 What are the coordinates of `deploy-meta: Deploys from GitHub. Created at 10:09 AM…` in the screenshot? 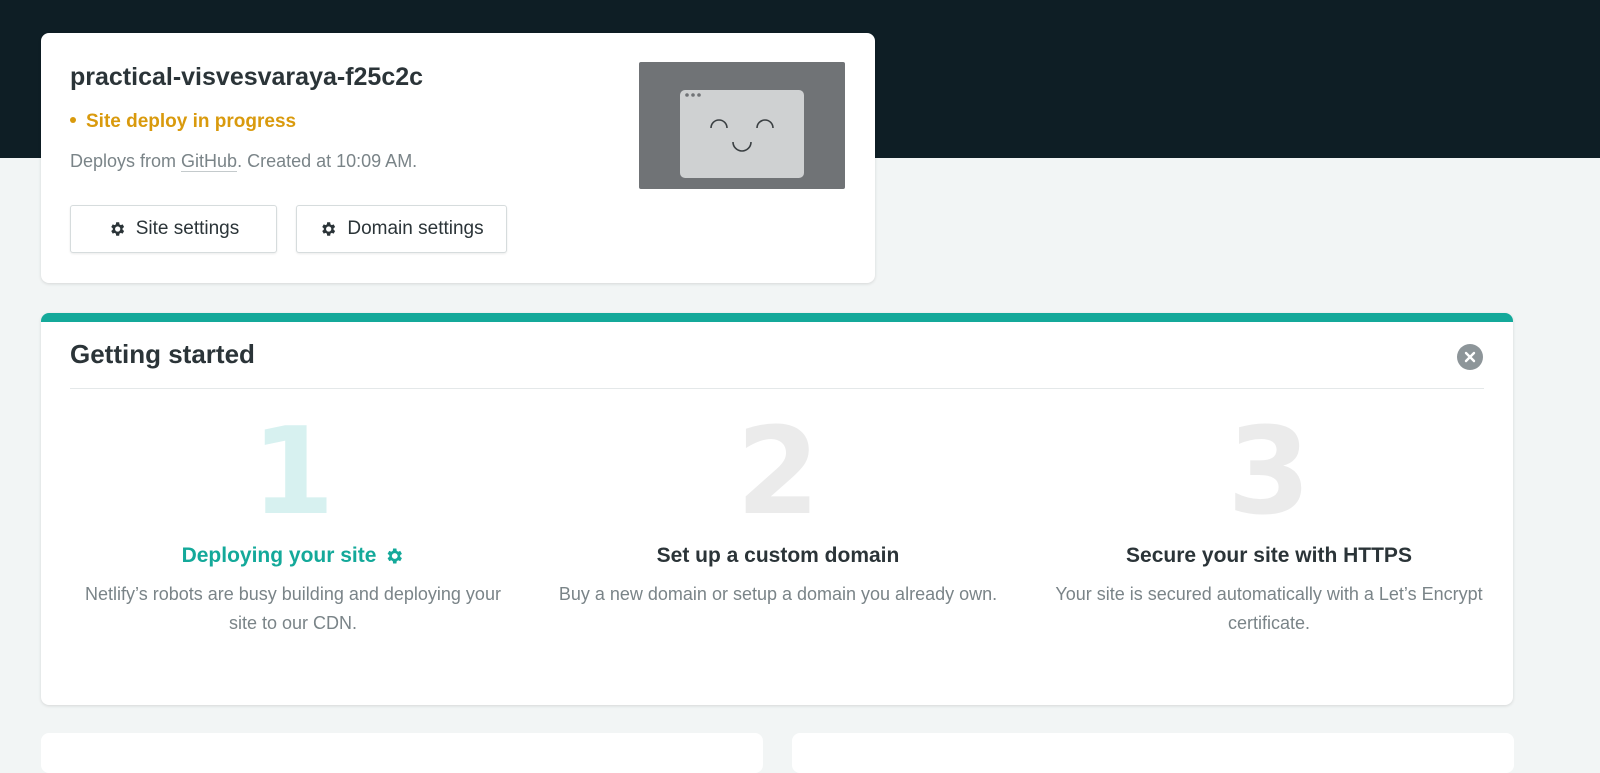 It's located at (243, 161).